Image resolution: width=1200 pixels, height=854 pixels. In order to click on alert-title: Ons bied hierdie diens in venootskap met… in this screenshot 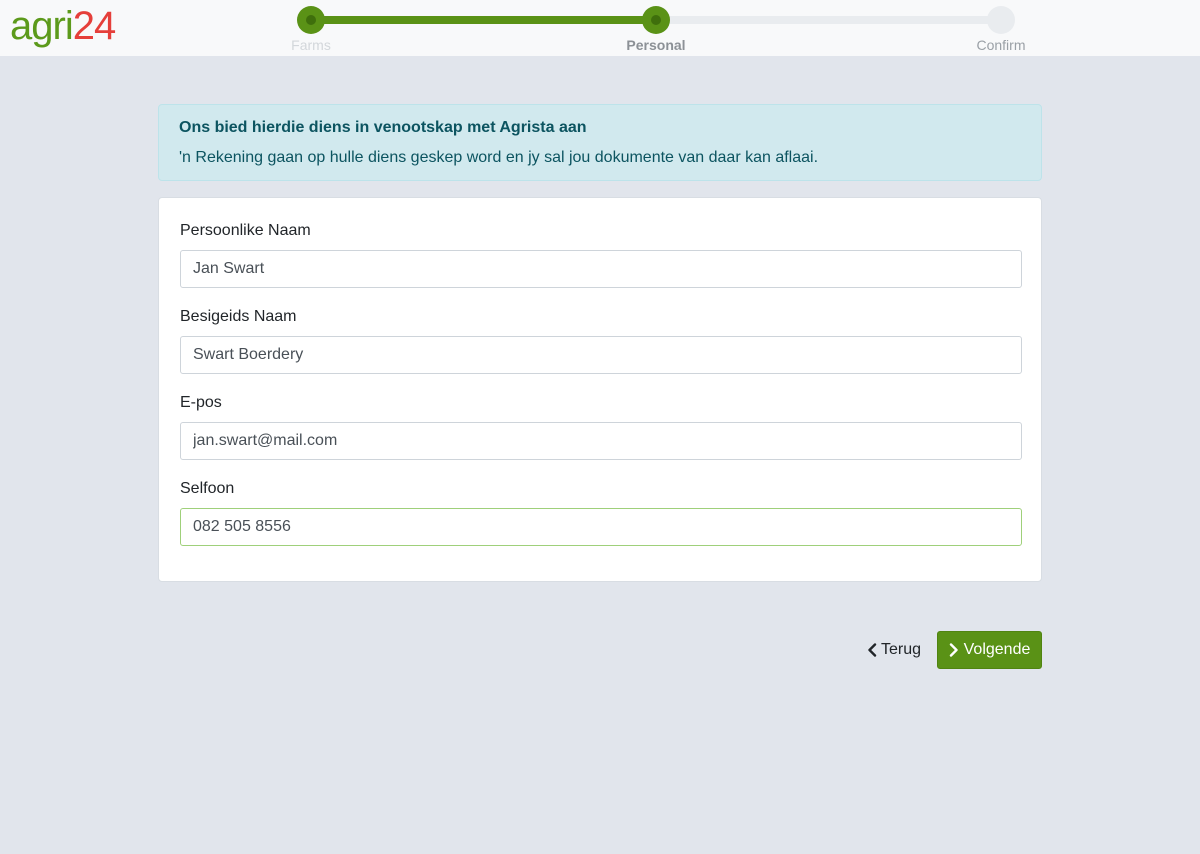, I will do `click(383, 127)`.